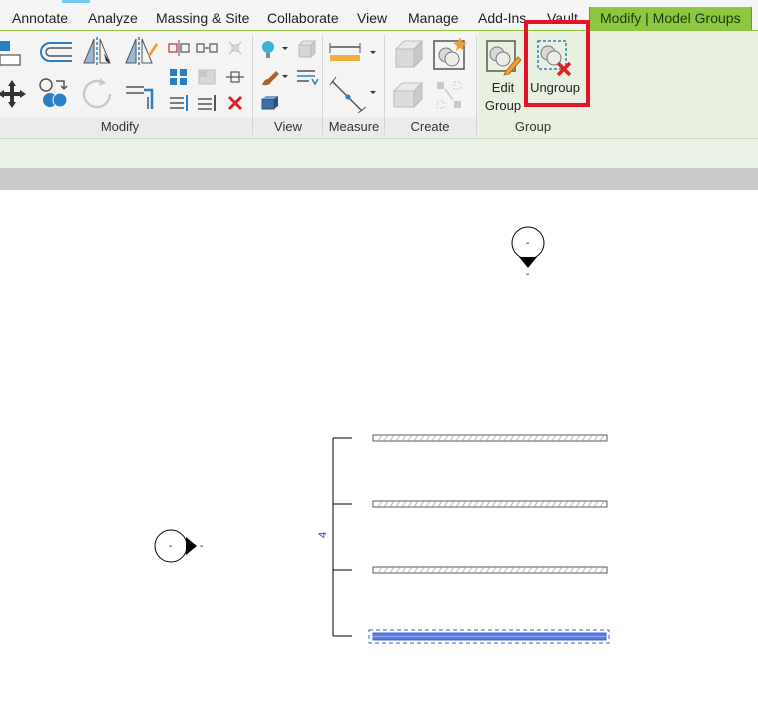 The width and height of the screenshot is (758, 716). What do you see at coordinates (140, 94) in the screenshot?
I see `trim-extend-corner-icon` at bounding box center [140, 94].